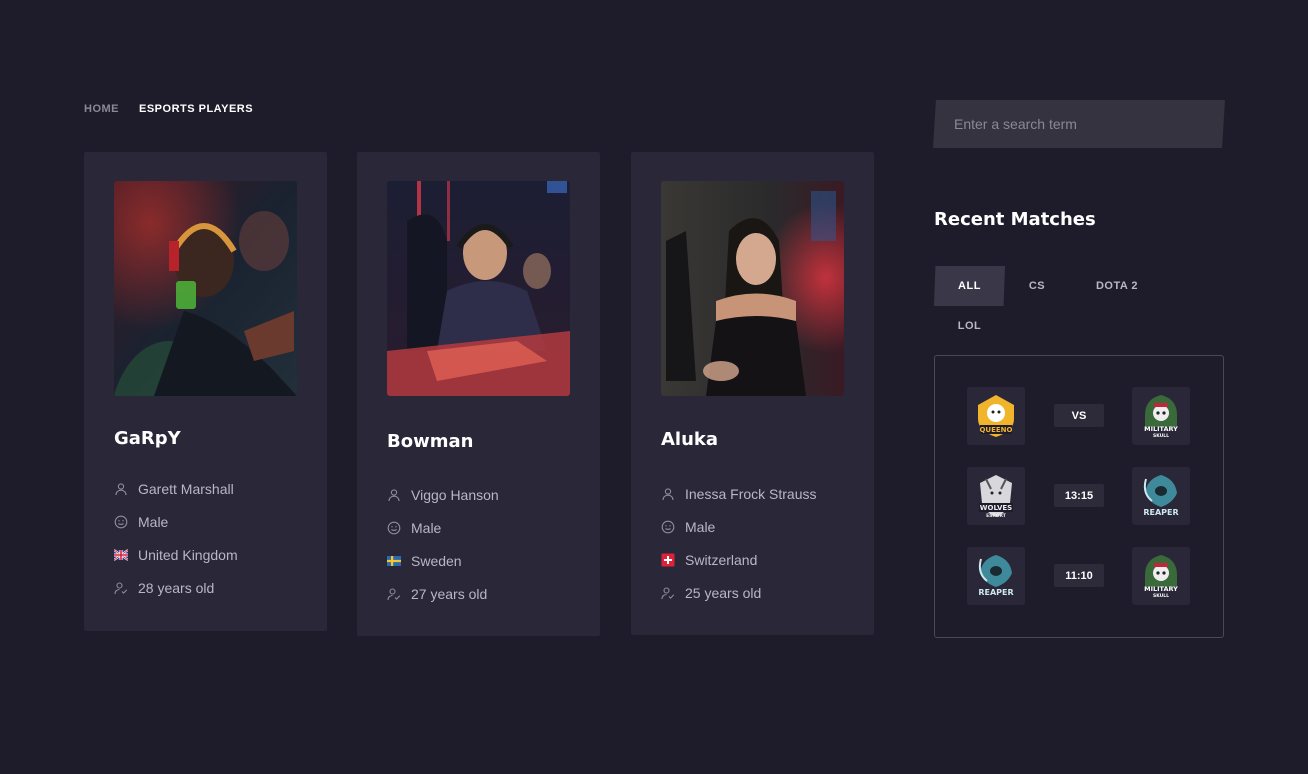 The image size is (1308, 774). What do you see at coordinates (751, 493) in the screenshot?
I see `player-real-name: Inessa Frock Strauss` at bounding box center [751, 493].